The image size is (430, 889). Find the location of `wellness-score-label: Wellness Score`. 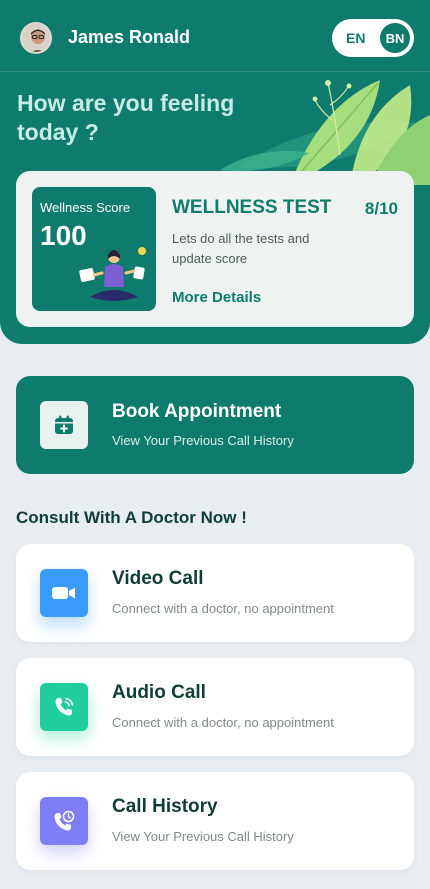

wellness-score-label: Wellness Score is located at coordinates (85, 207).